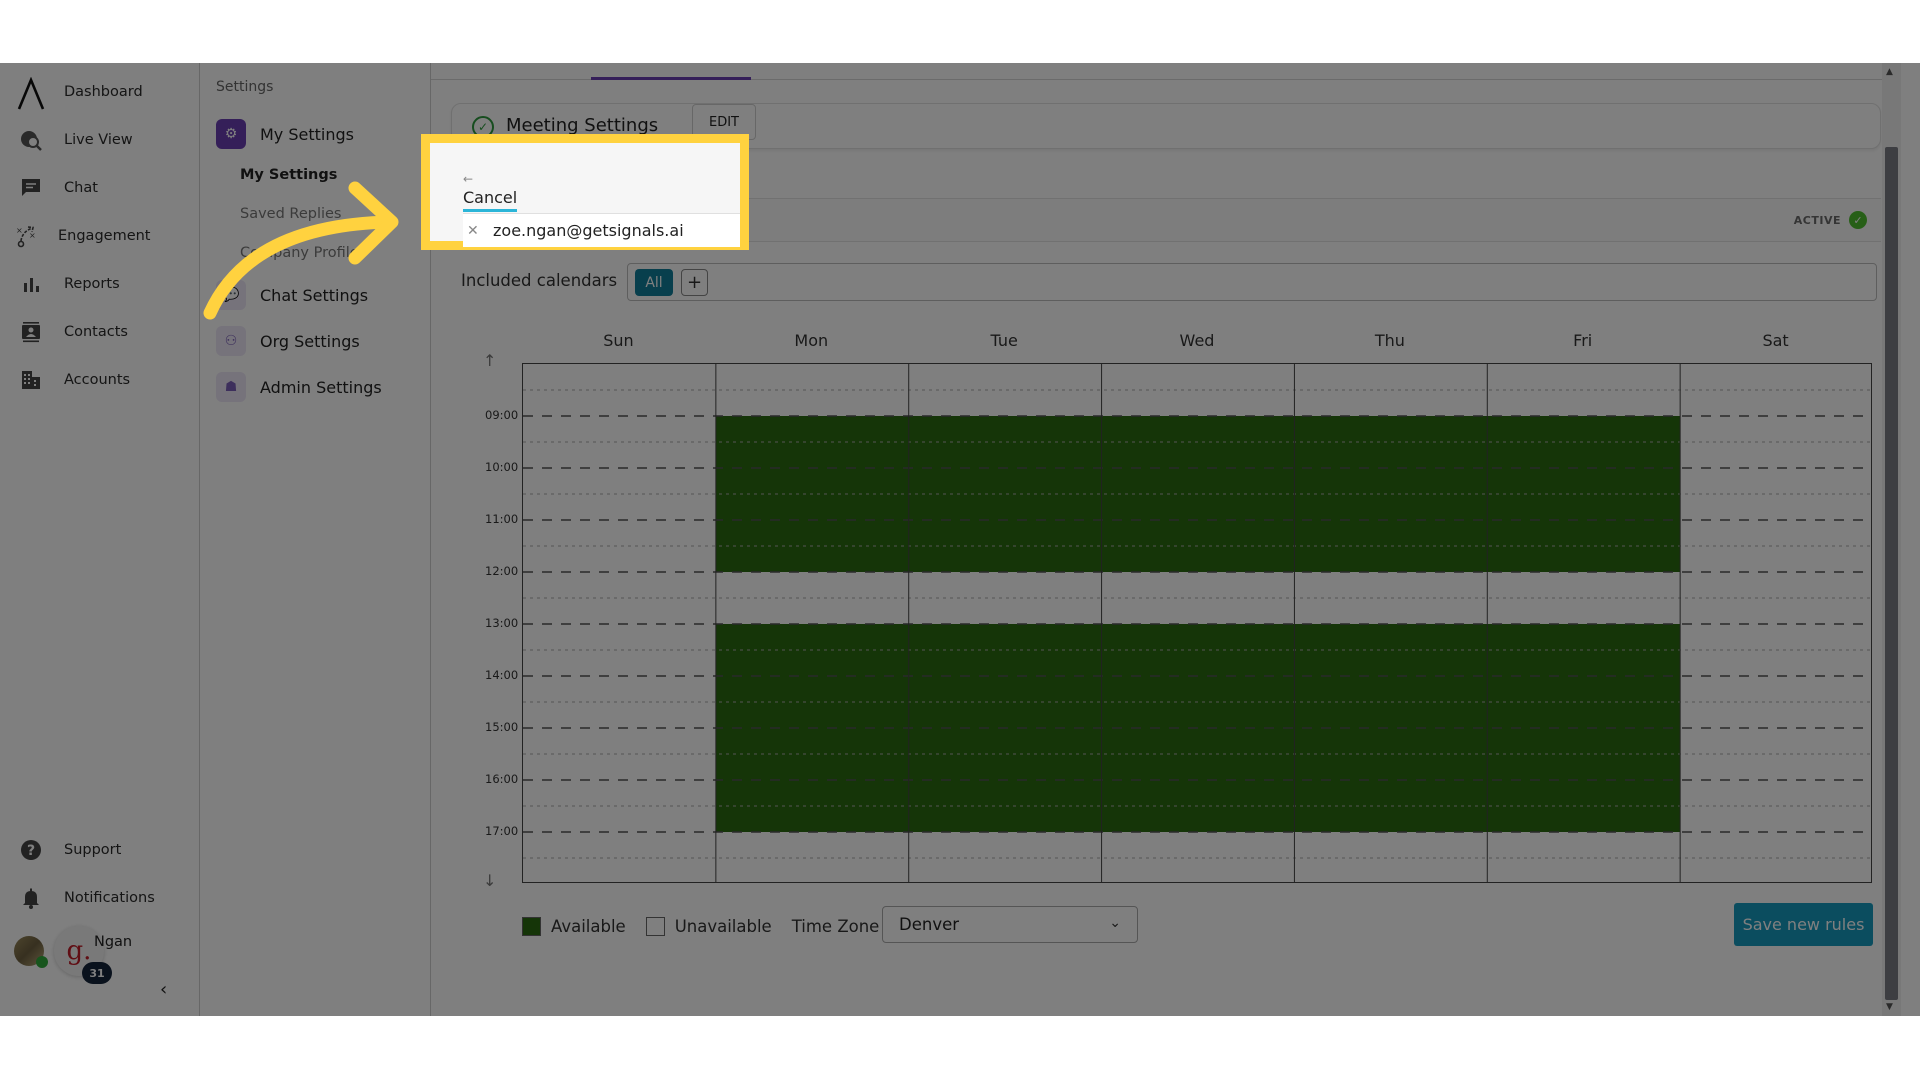 Image resolution: width=1920 pixels, height=1080 pixels. What do you see at coordinates (31, 140) in the screenshot?
I see `live-view-icon` at bounding box center [31, 140].